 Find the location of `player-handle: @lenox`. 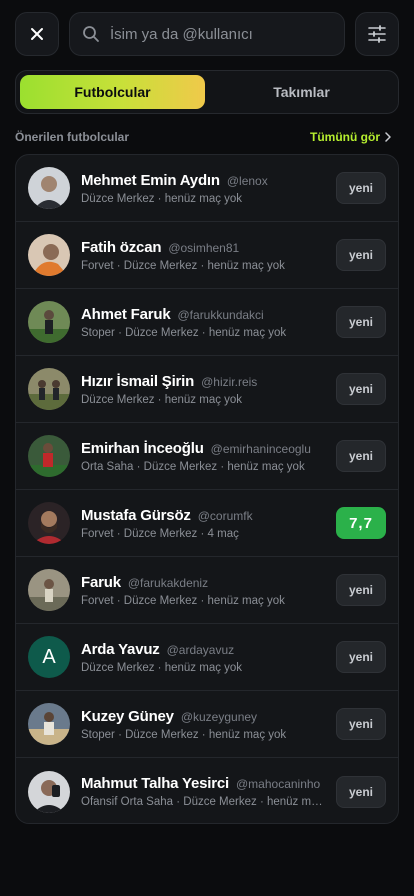

player-handle: @lenox is located at coordinates (247, 180).